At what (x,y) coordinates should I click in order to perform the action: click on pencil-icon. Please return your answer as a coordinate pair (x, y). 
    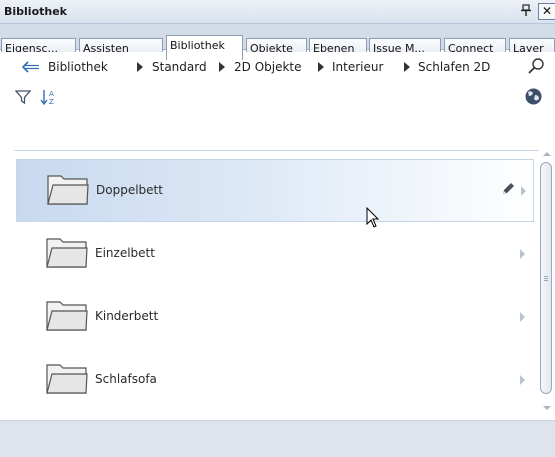
    Looking at the image, I should click on (508, 190).